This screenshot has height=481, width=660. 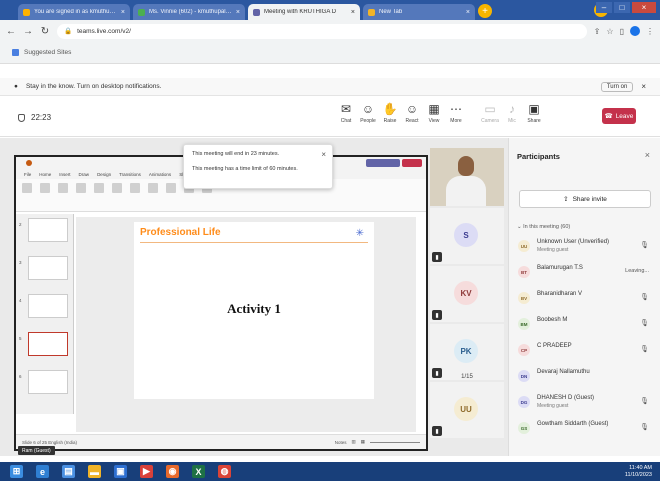 What do you see at coordinates (604, 7) in the screenshot?
I see `minimize-icon: –` at bounding box center [604, 7].